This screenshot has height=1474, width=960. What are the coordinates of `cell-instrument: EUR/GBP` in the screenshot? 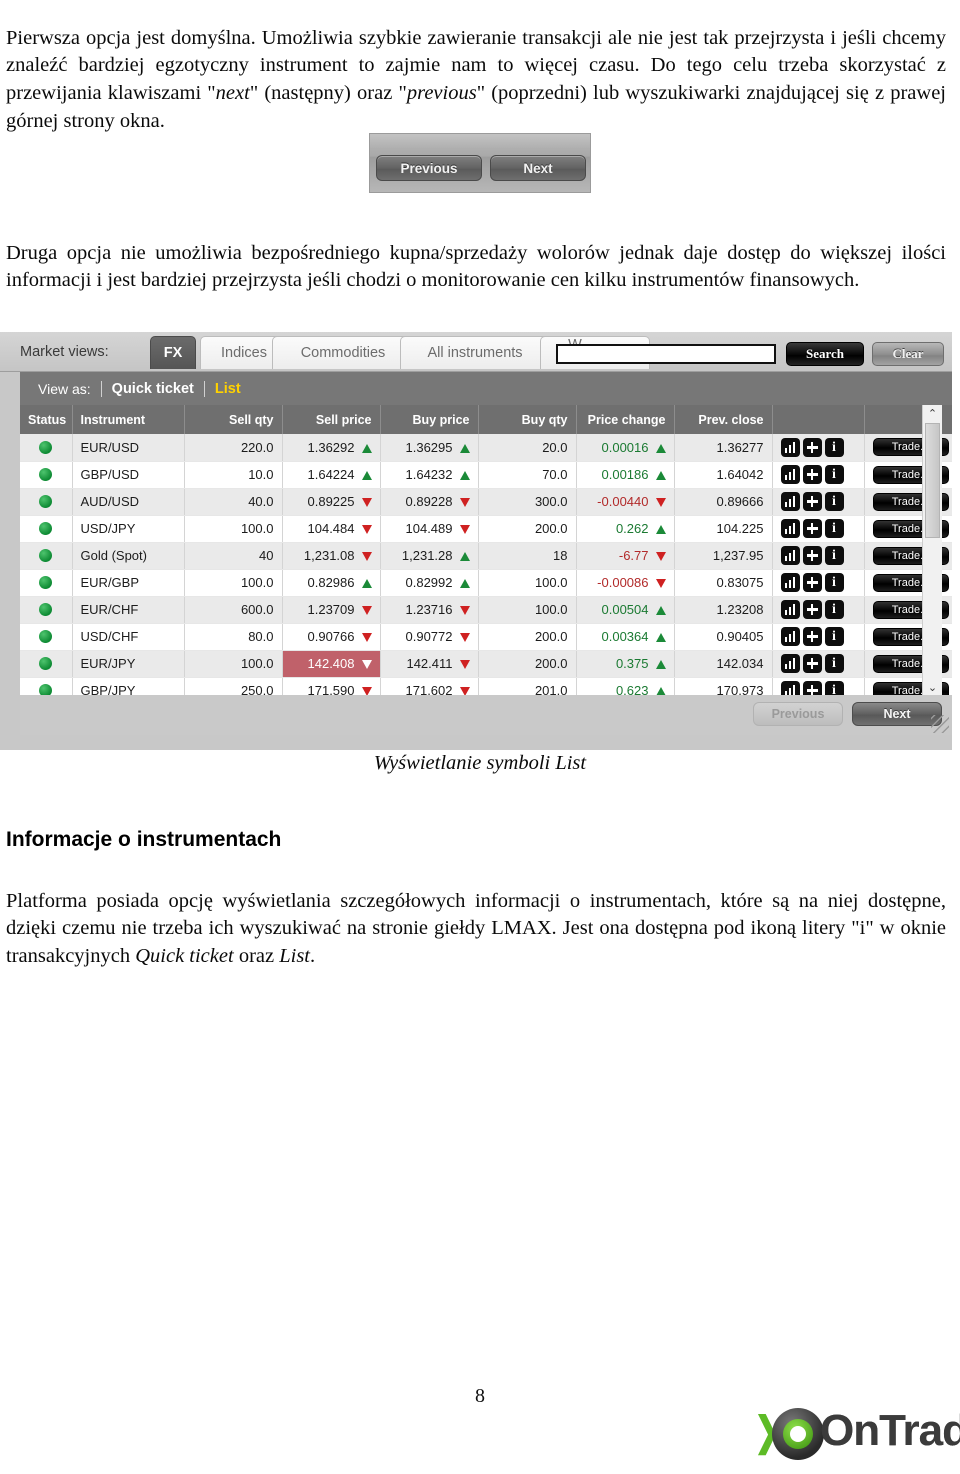 It's located at (128, 583).